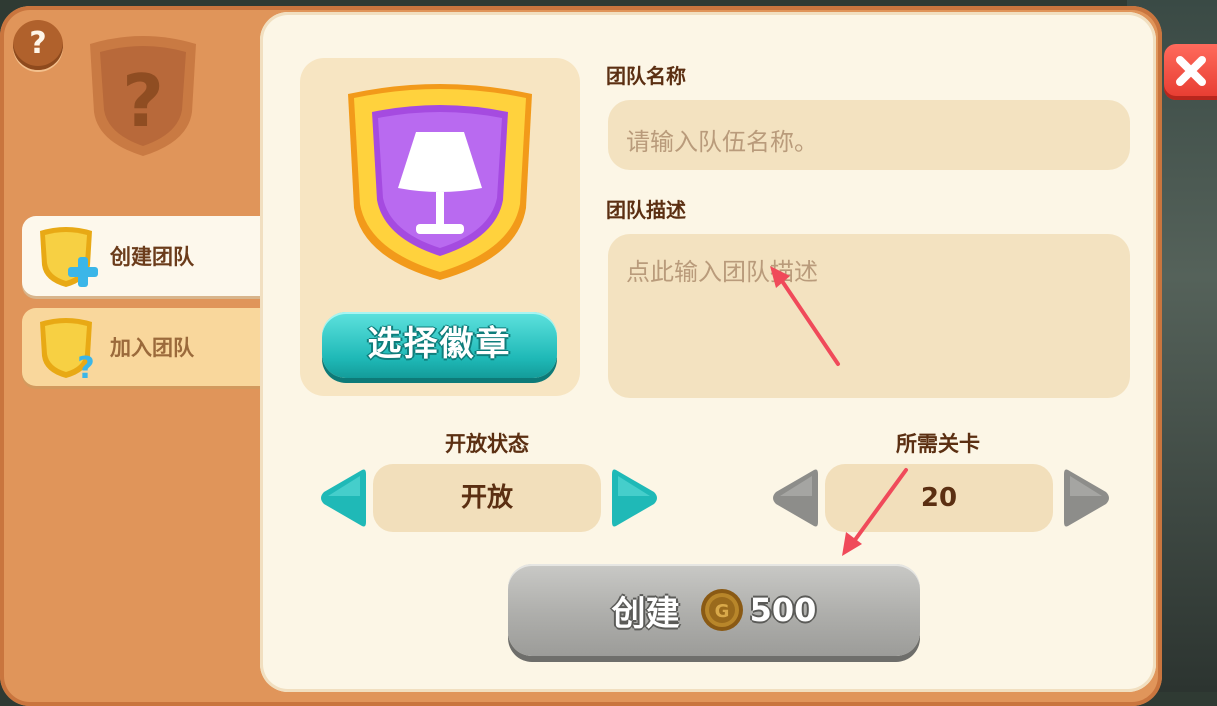  Describe the element at coordinates (38, 45) in the screenshot. I see `help-button: ?` at that location.